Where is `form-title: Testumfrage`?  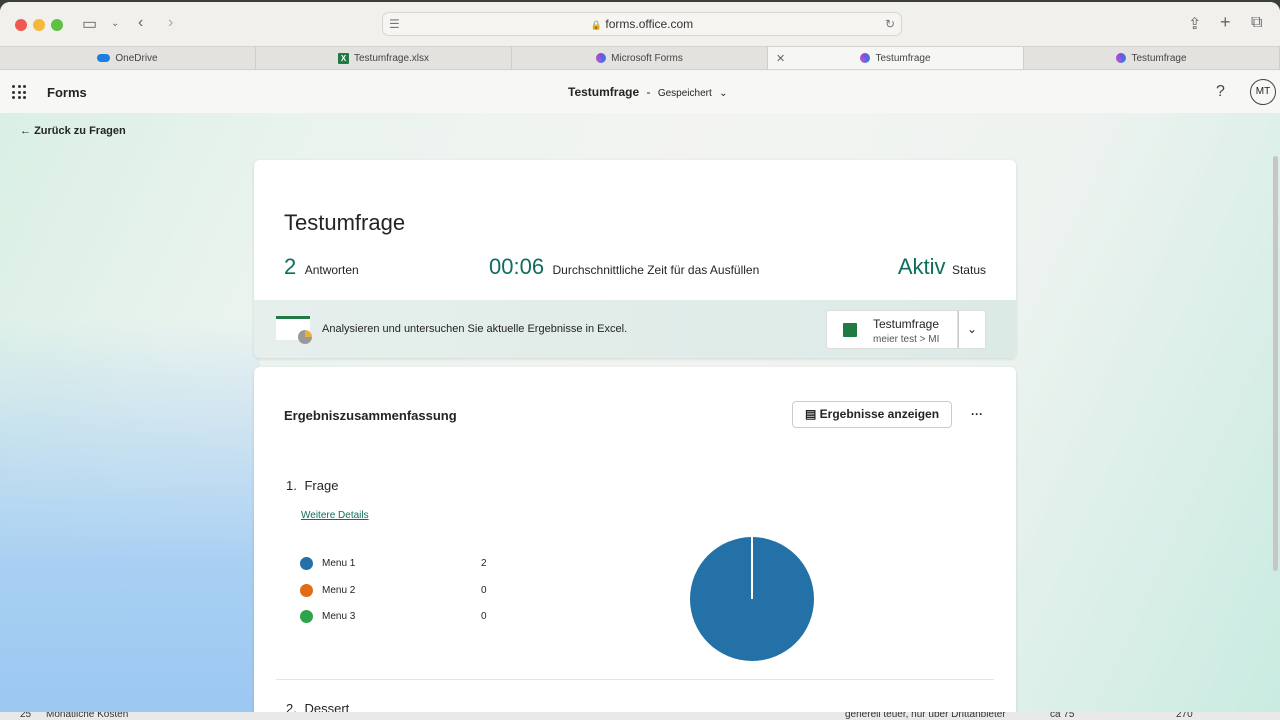
form-title: Testumfrage is located at coordinates (604, 92).